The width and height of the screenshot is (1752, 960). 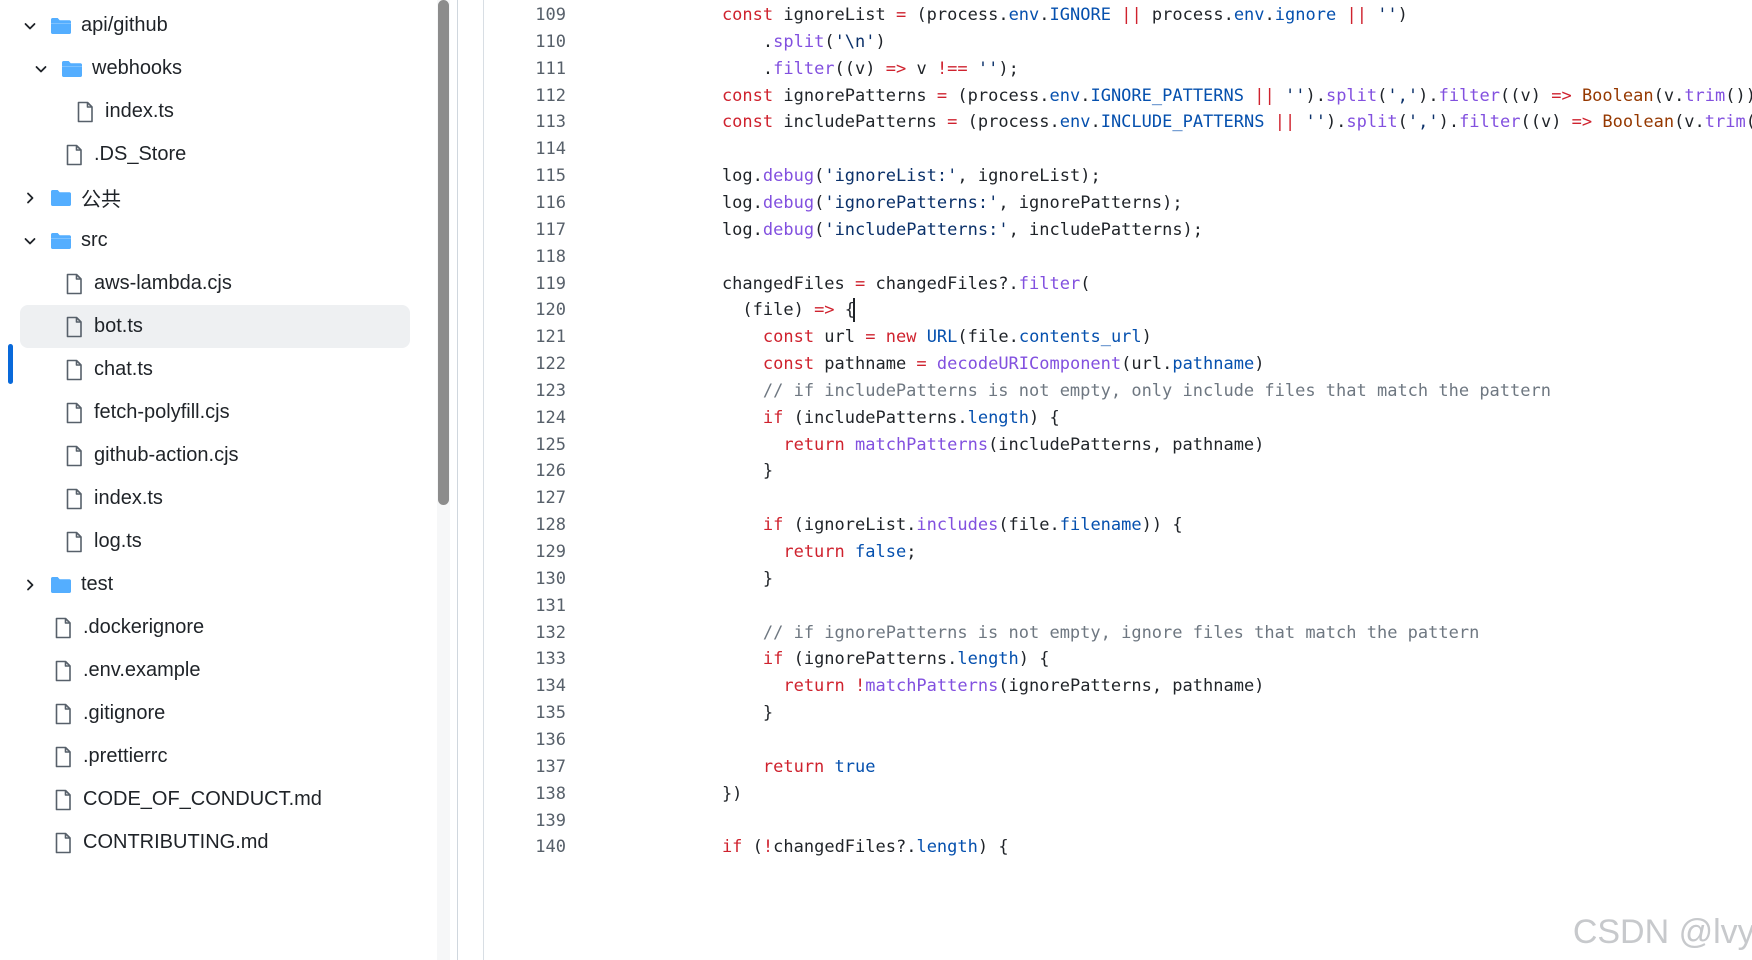 What do you see at coordinates (525, 606) in the screenshot?
I see `line-number: 131` at bounding box center [525, 606].